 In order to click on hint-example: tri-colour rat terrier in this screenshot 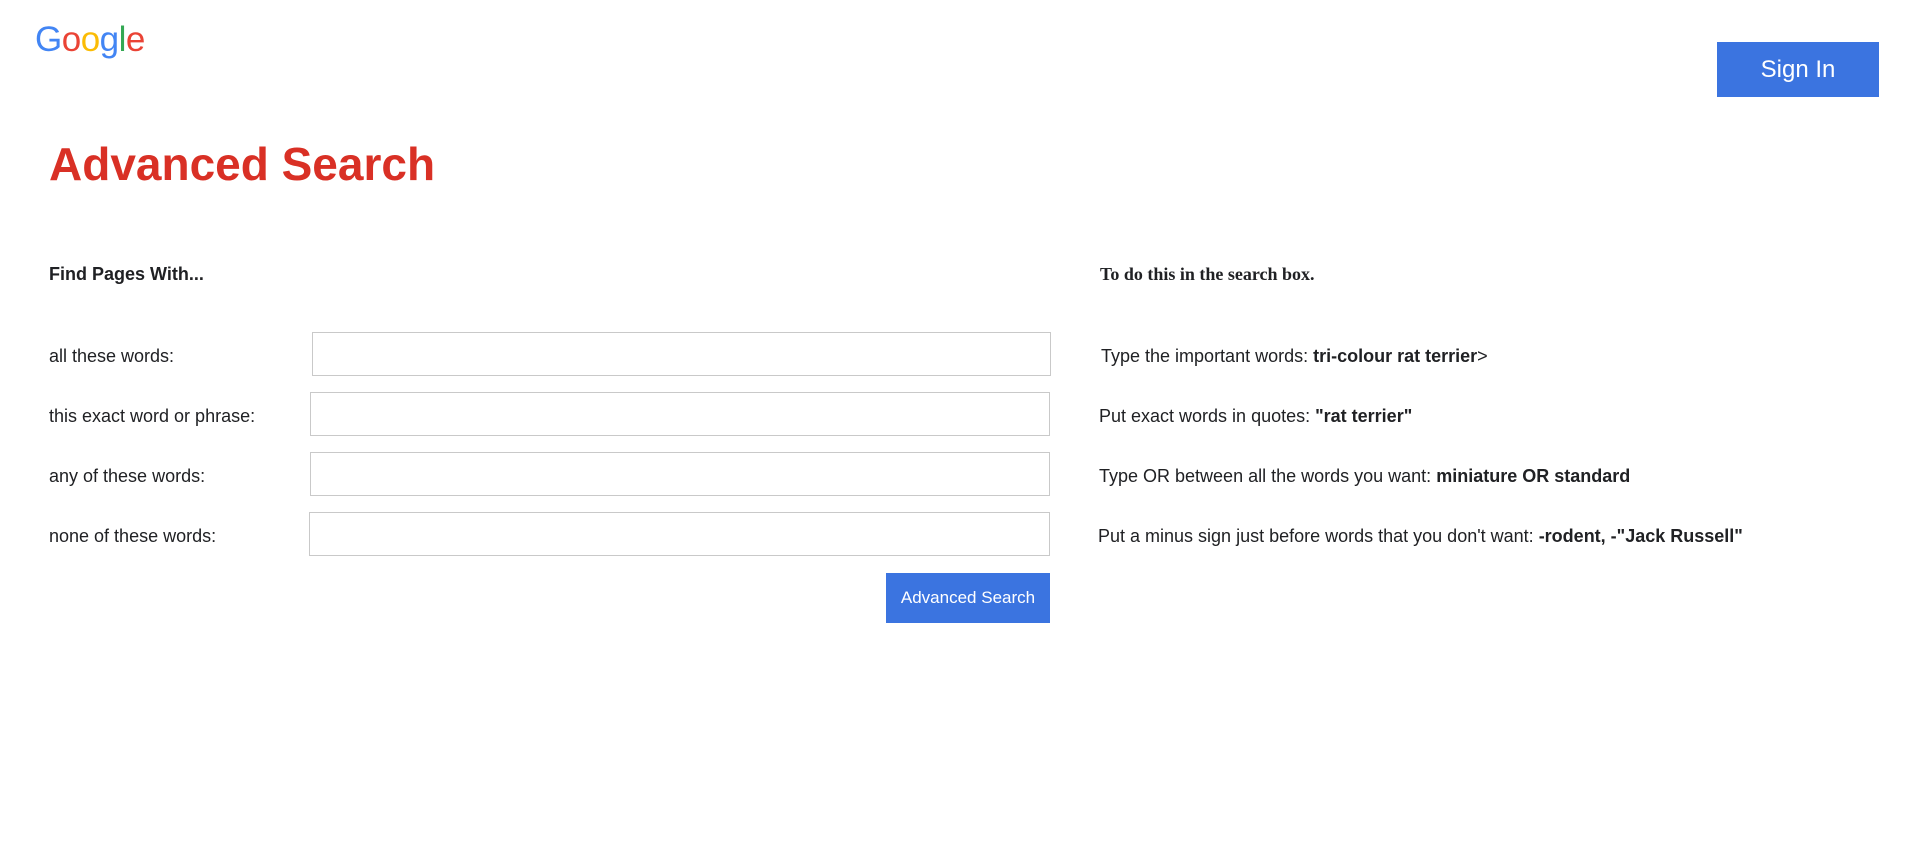, I will do `click(1395, 356)`.